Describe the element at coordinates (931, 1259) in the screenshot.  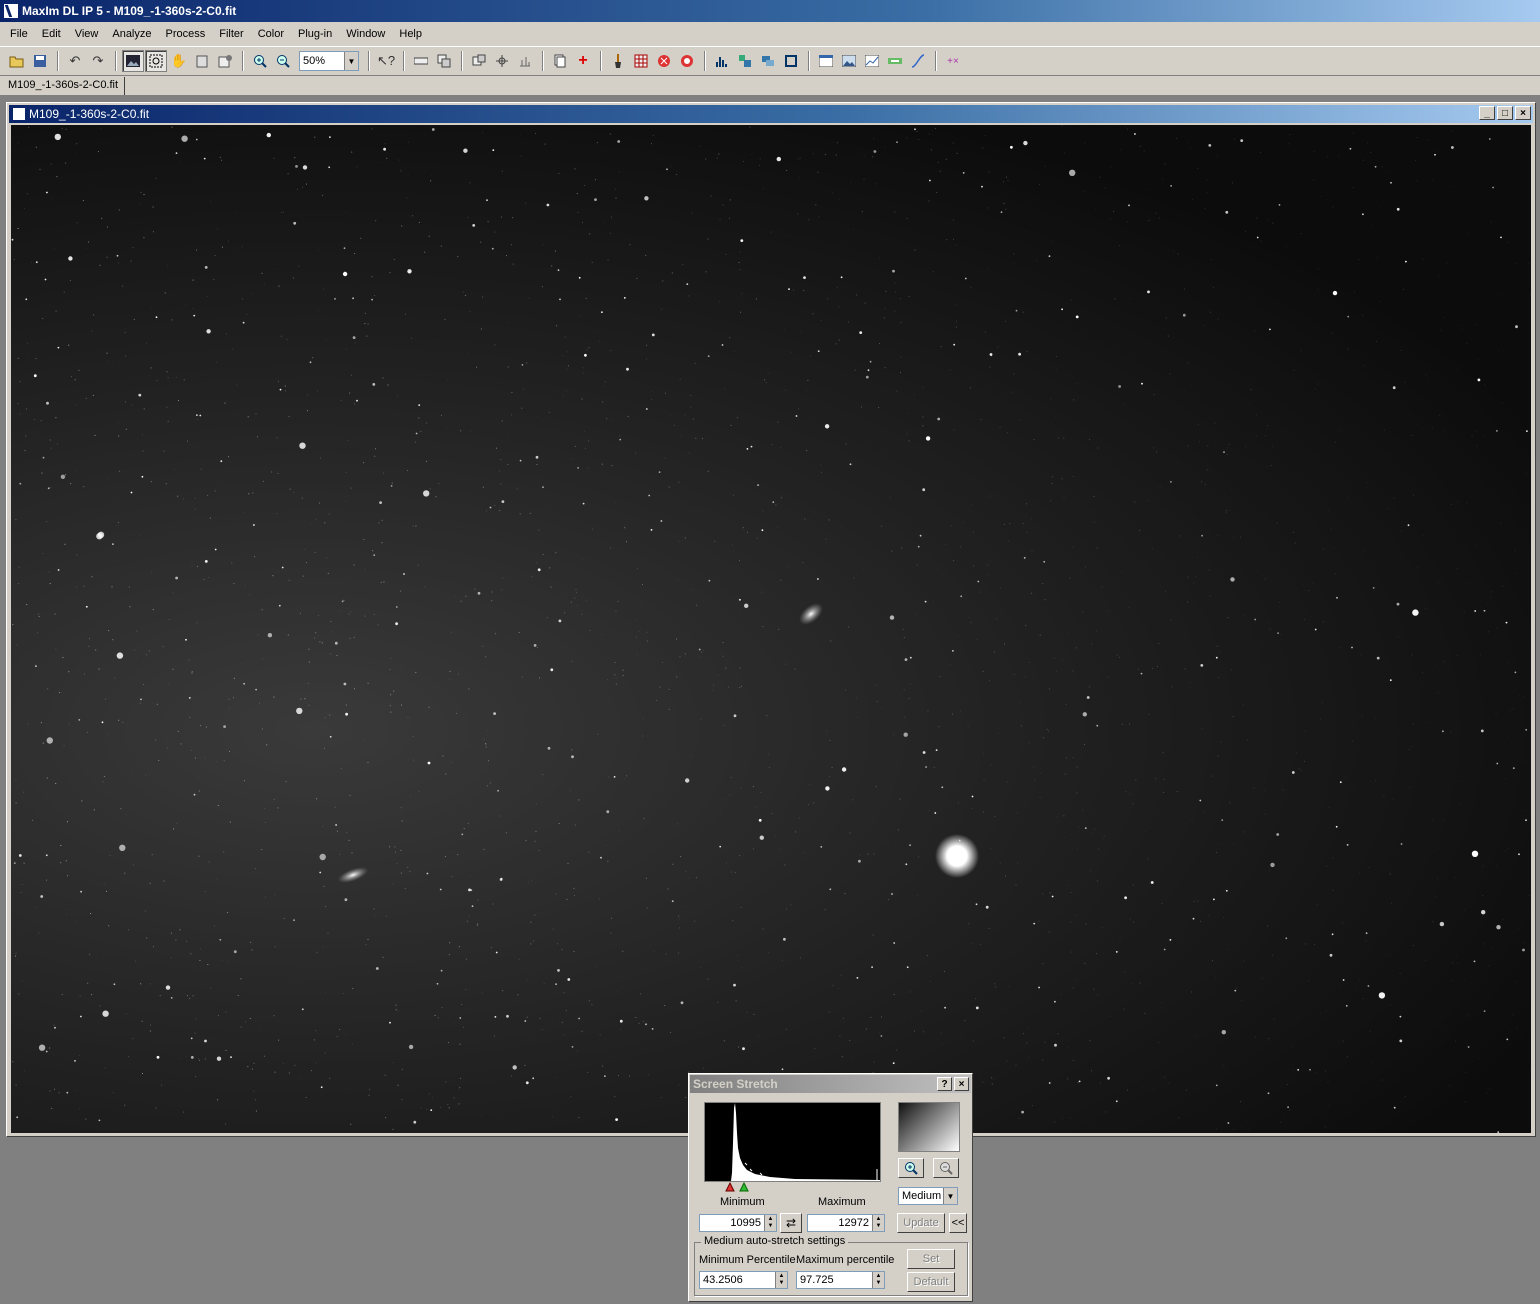
I see `set-button: Set` at that location.